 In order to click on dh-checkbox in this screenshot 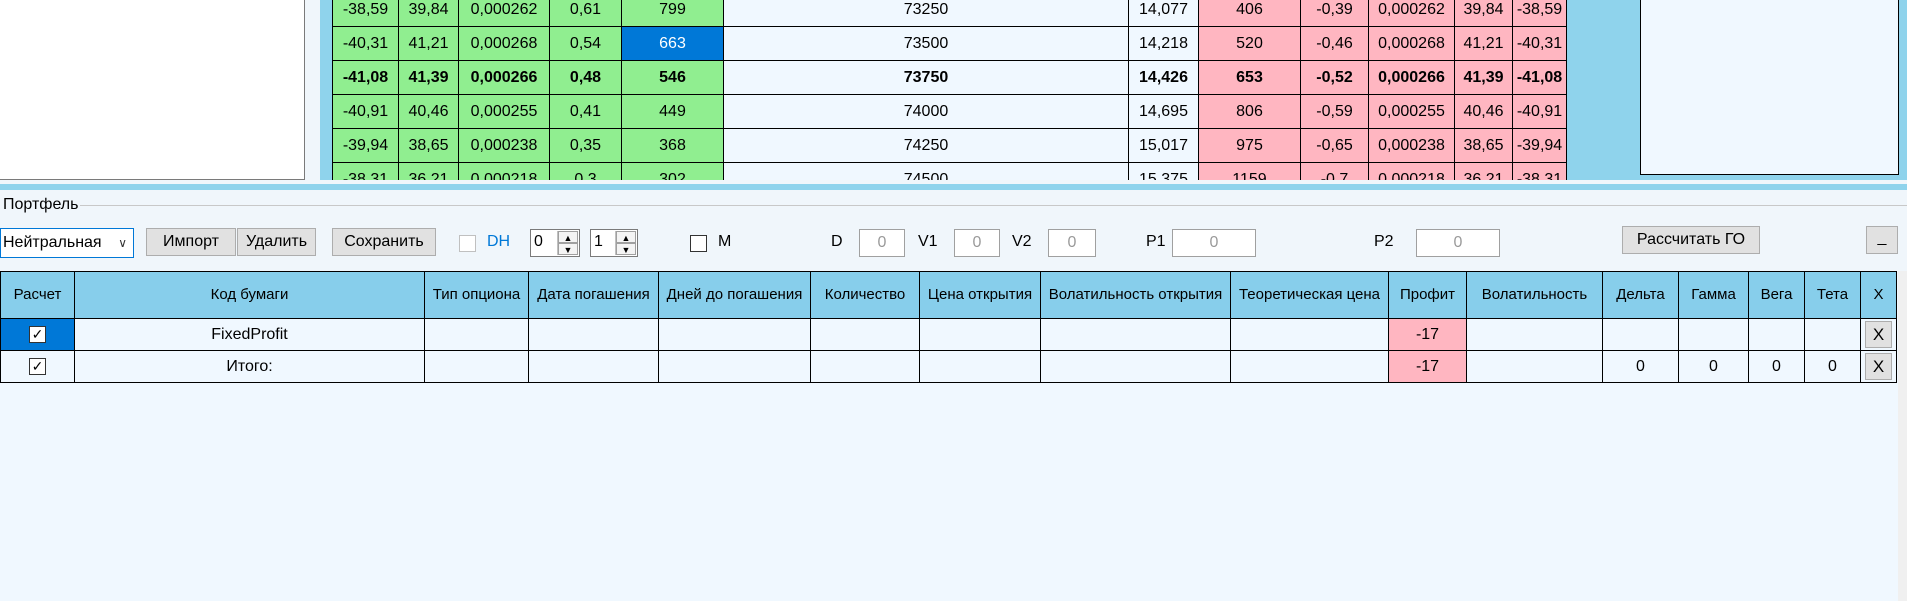, I will do `click(467, 243)`.